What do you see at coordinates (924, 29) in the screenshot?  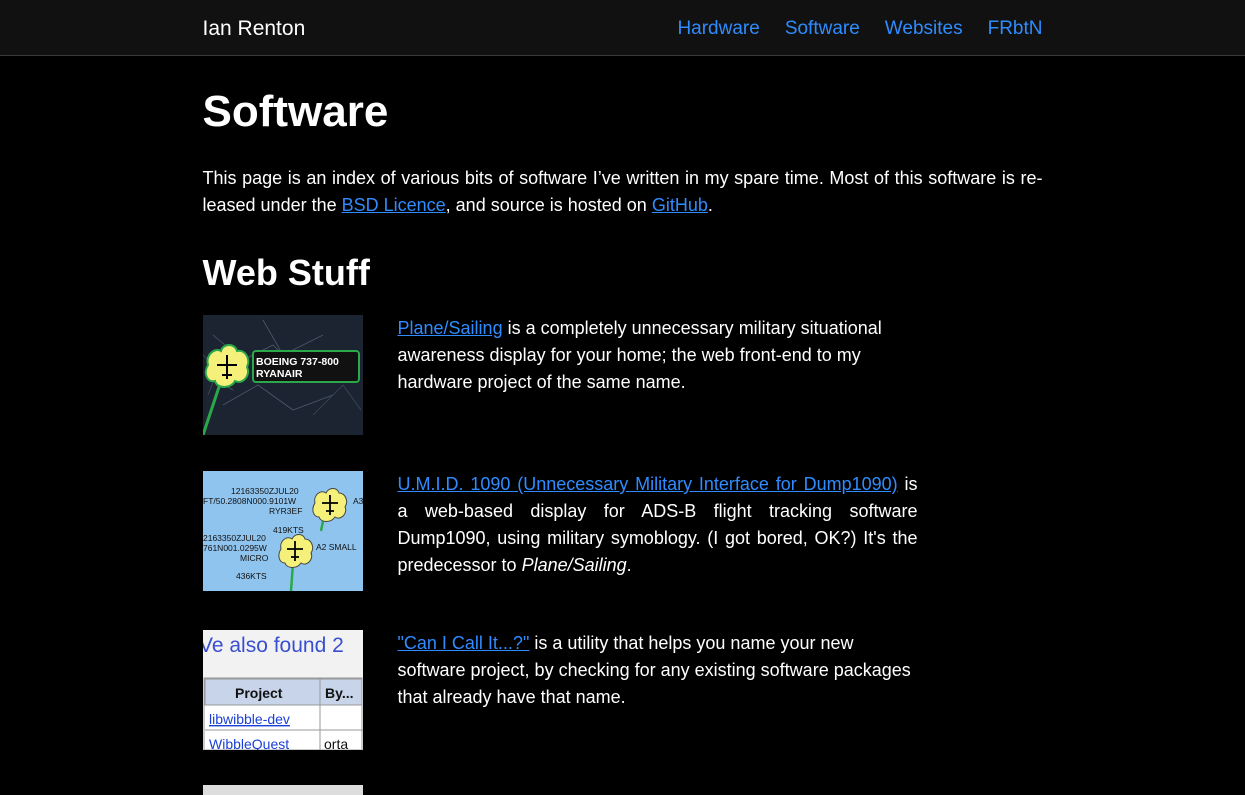 I see `nav-websites: Websites` at bounding box center [924, 29].